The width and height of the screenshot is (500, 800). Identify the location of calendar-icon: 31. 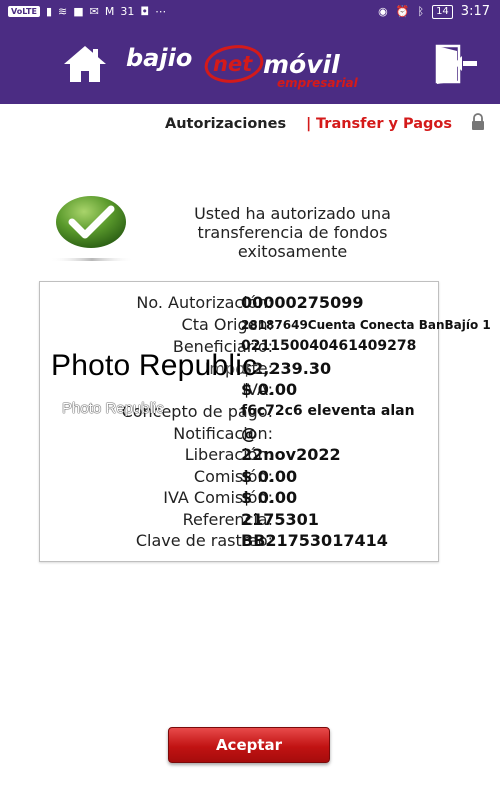
(127, 11).